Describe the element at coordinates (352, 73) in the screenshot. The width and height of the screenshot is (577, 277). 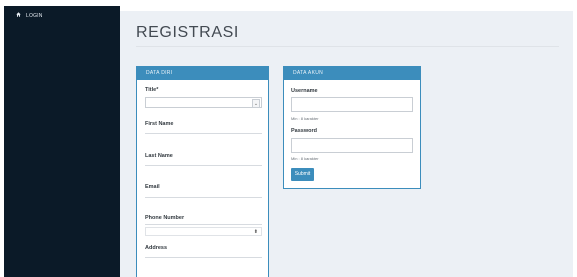
I see `panel-data-akun-heading: DATA AKUN` at that location.